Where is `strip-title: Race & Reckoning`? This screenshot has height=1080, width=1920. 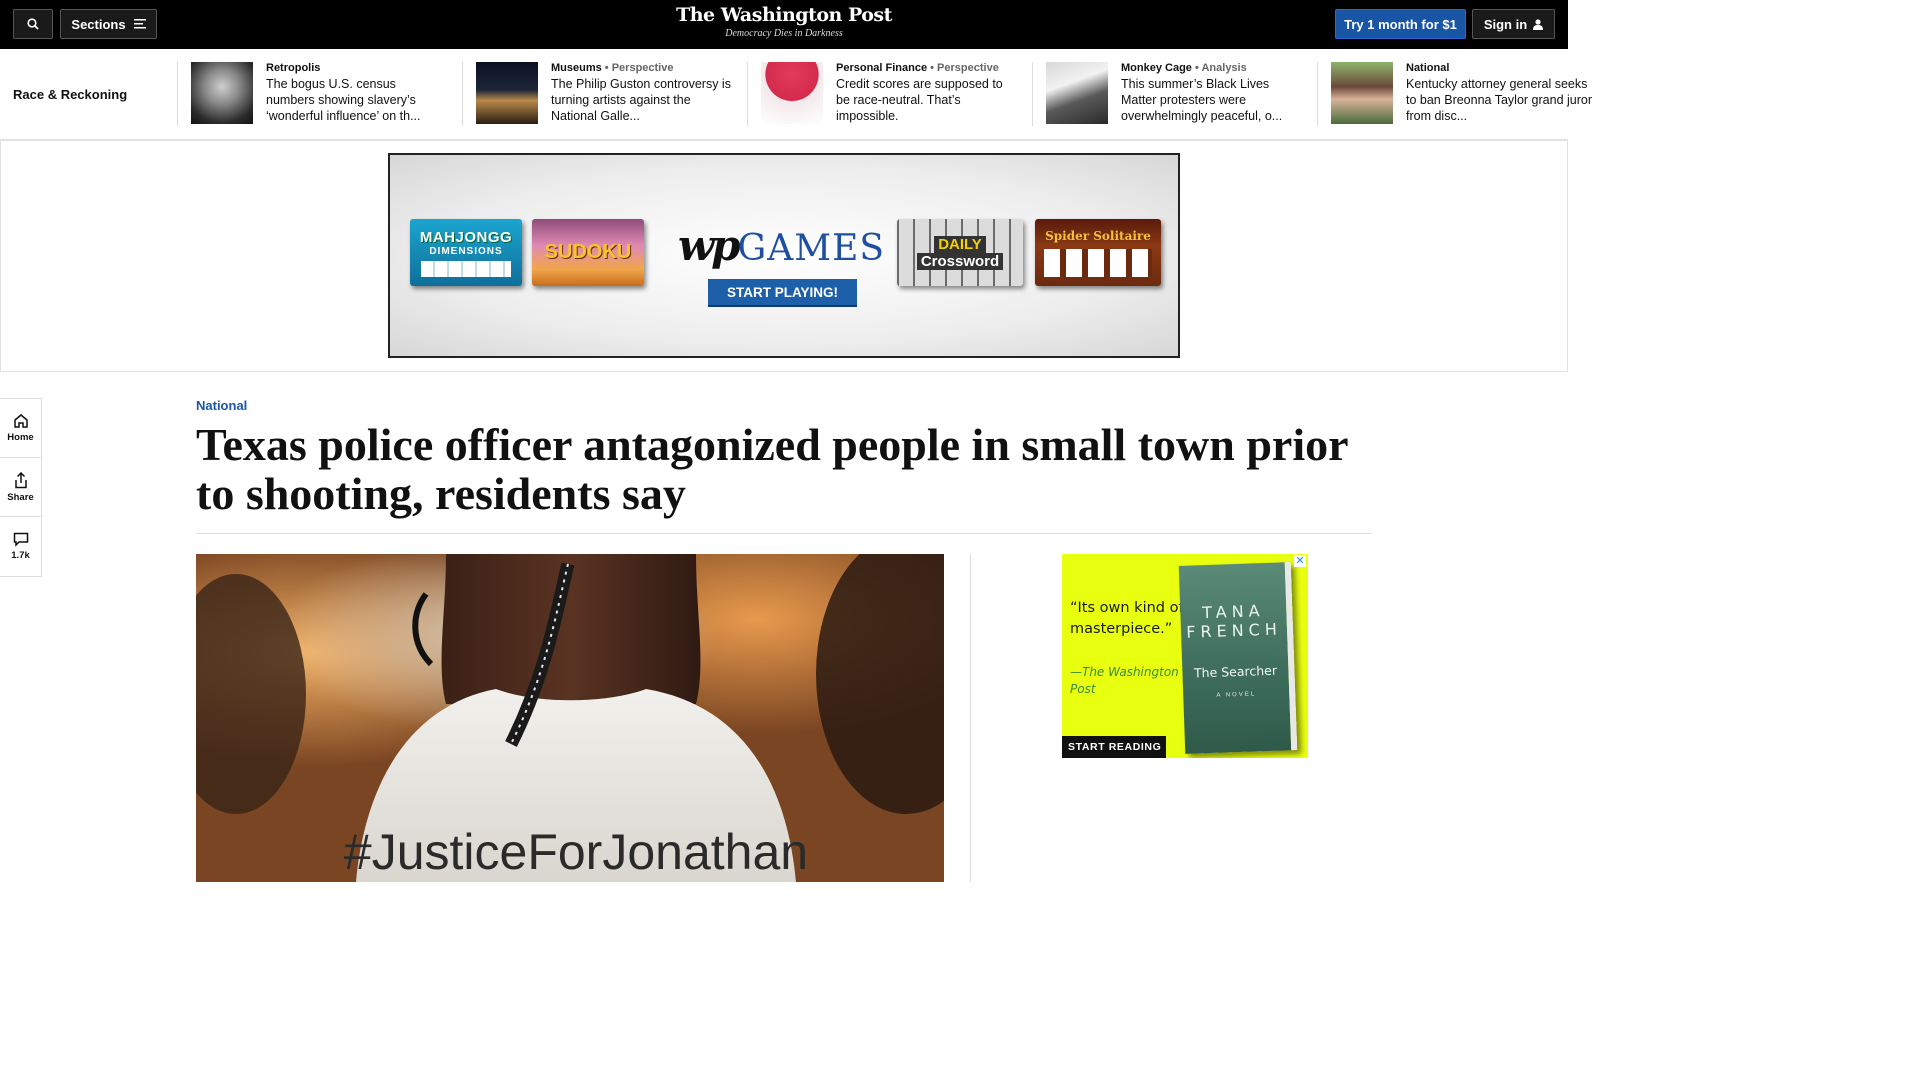 strip-title: Race & Reckoning is located at coordinates (70, 94).